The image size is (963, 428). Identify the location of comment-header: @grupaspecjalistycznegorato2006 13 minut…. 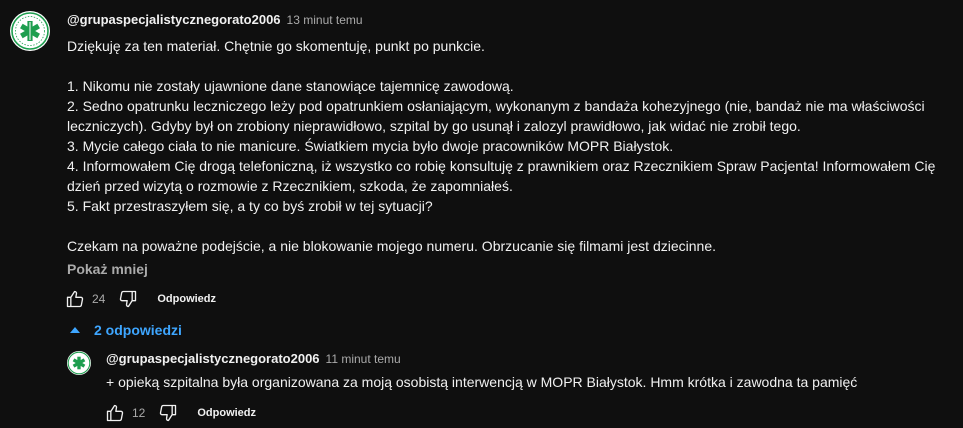
(215, 19).